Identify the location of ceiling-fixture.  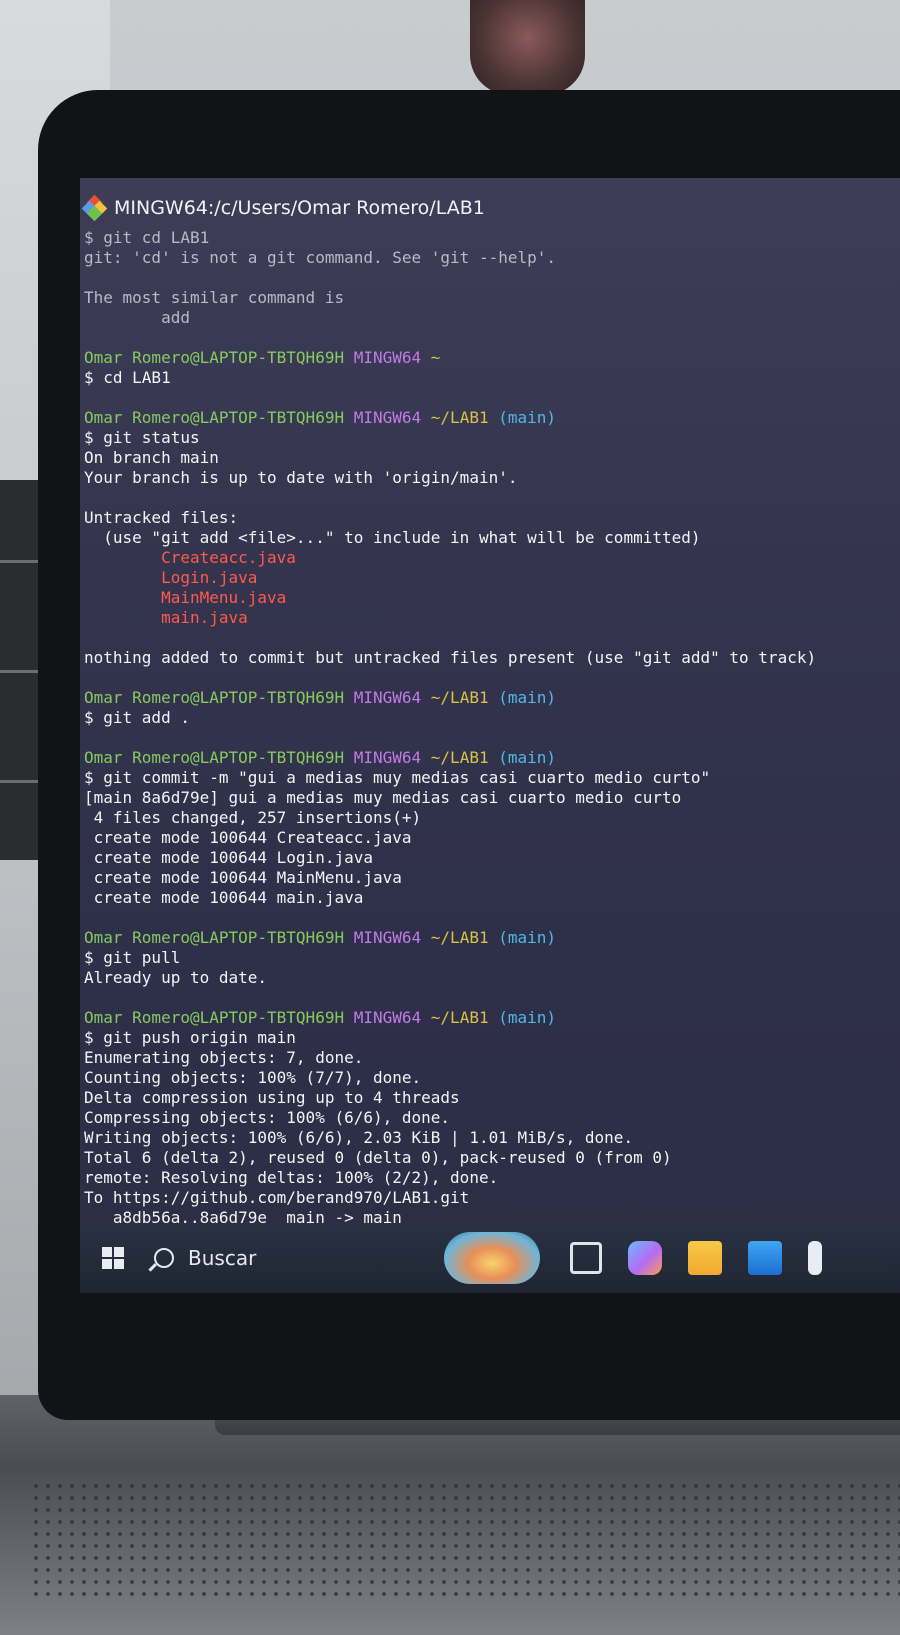
(527, 47).